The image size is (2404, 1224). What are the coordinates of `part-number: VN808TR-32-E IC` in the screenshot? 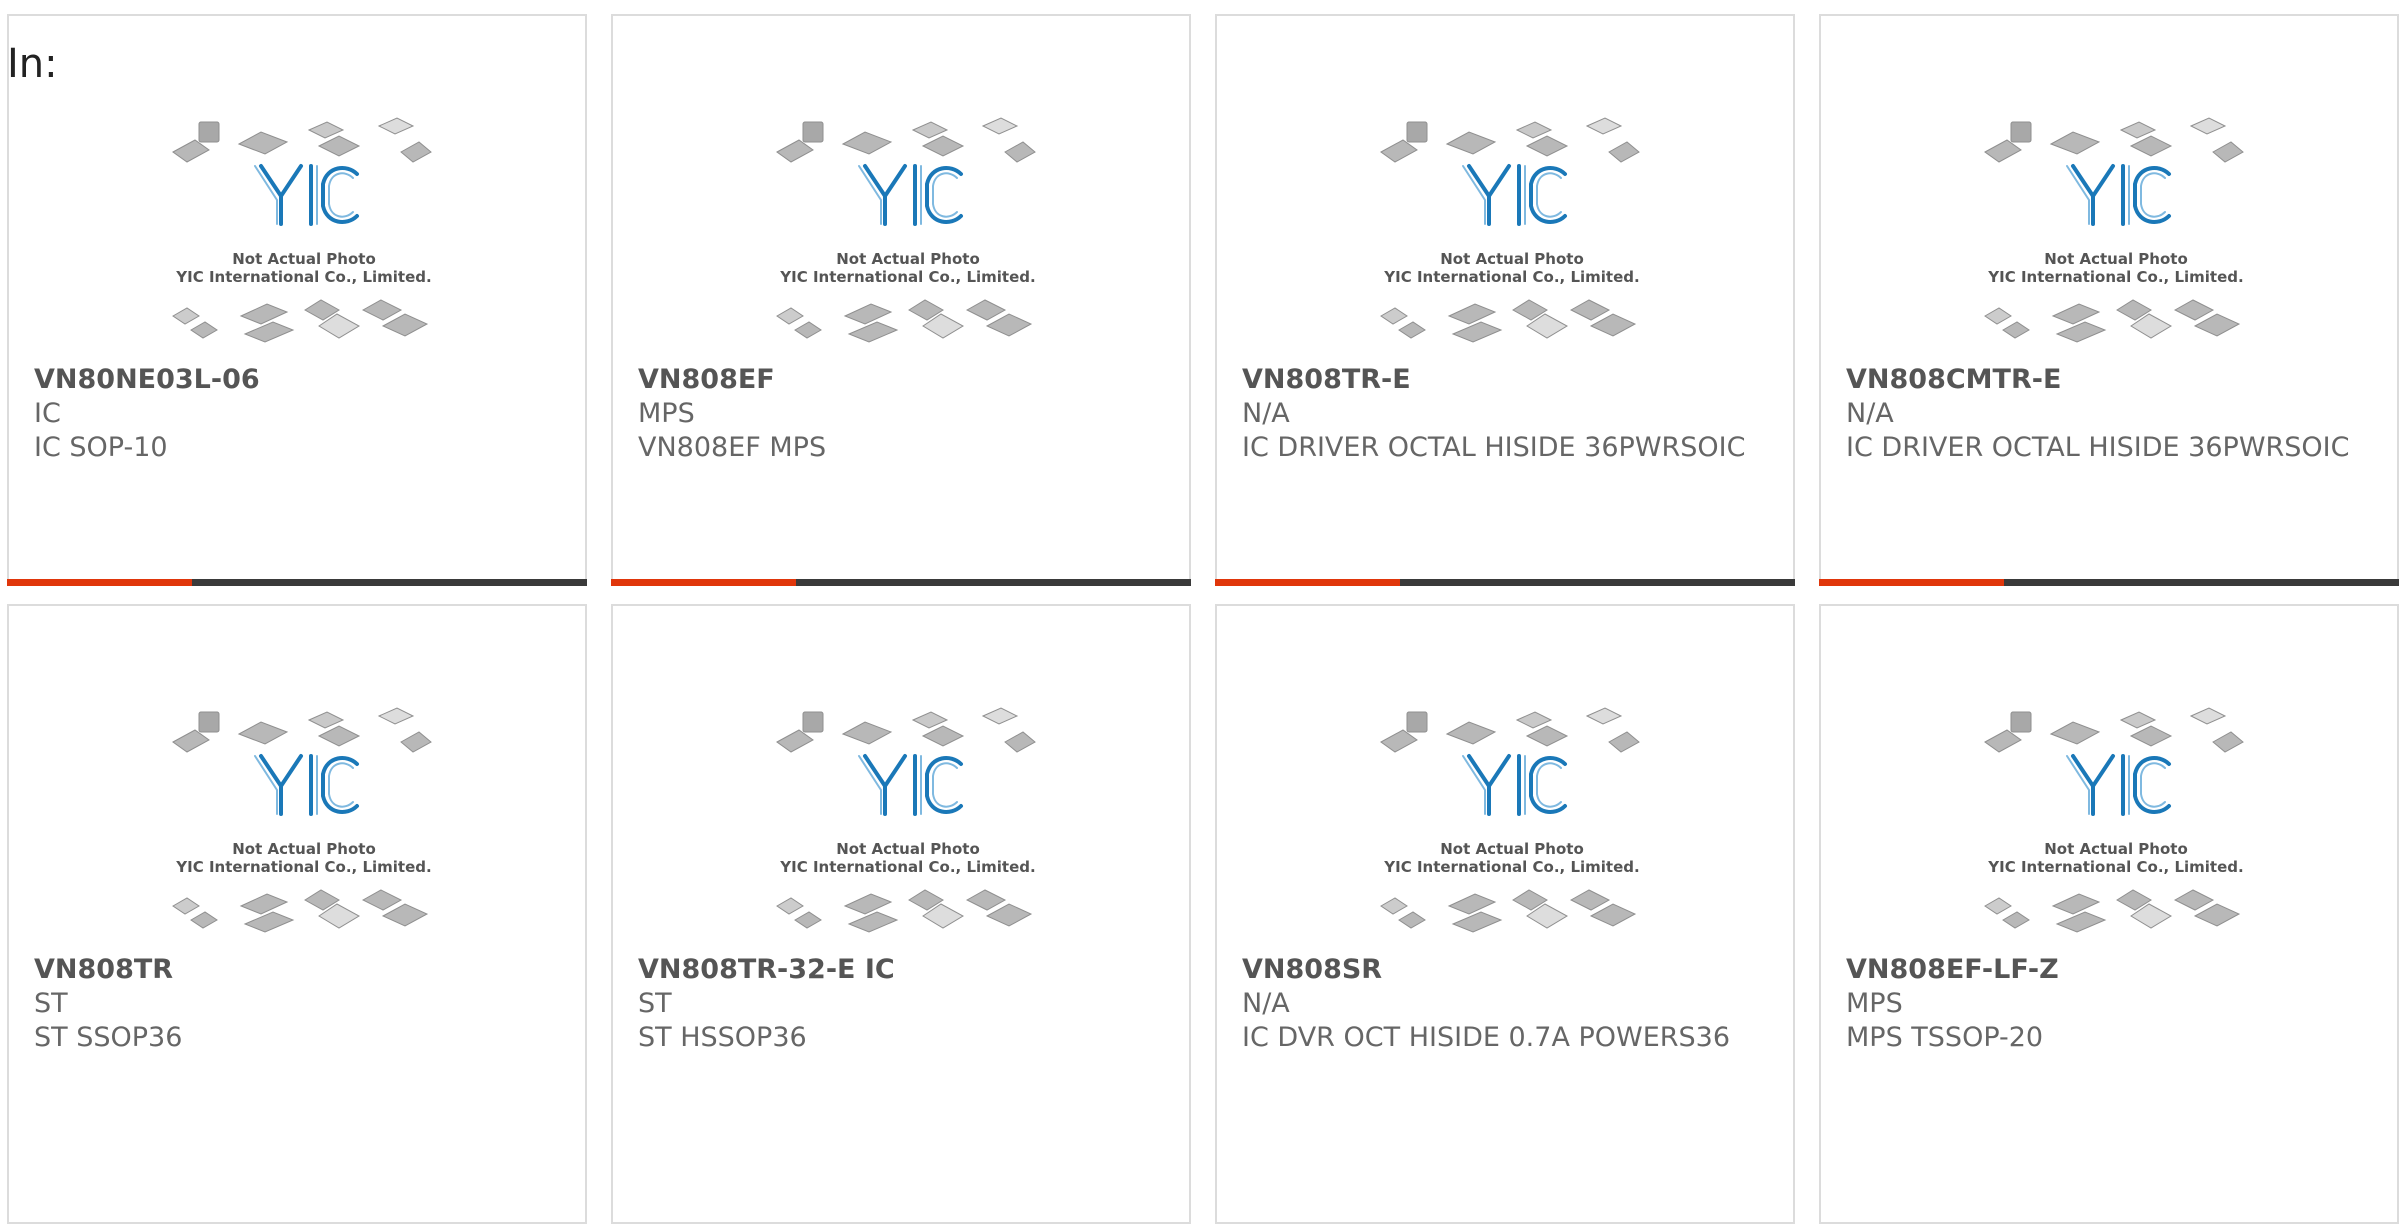 It's located at (903, 970).